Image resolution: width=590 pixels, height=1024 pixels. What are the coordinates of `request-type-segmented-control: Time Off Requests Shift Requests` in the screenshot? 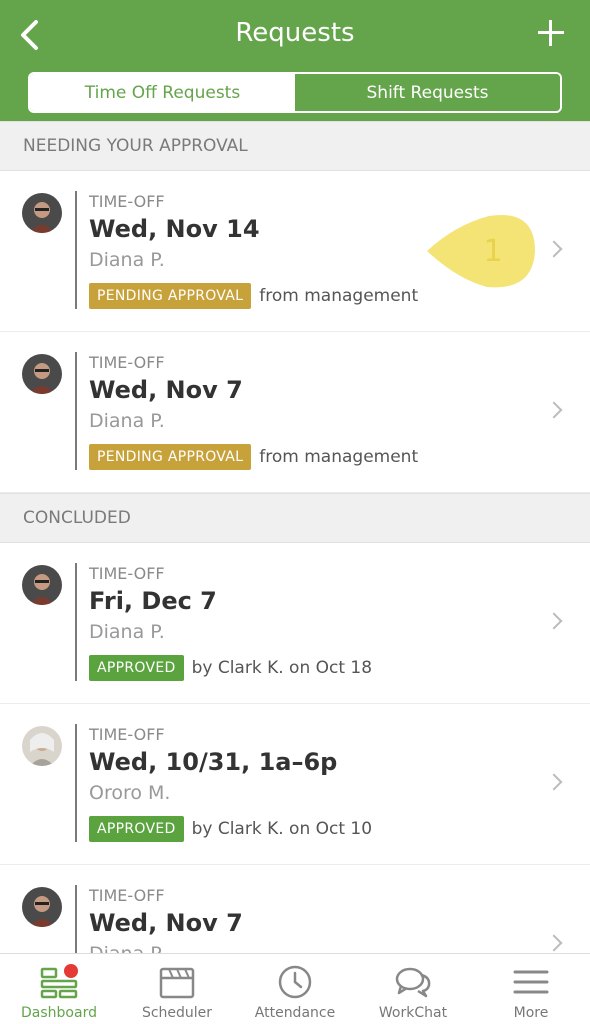 It's located at (295, 92).